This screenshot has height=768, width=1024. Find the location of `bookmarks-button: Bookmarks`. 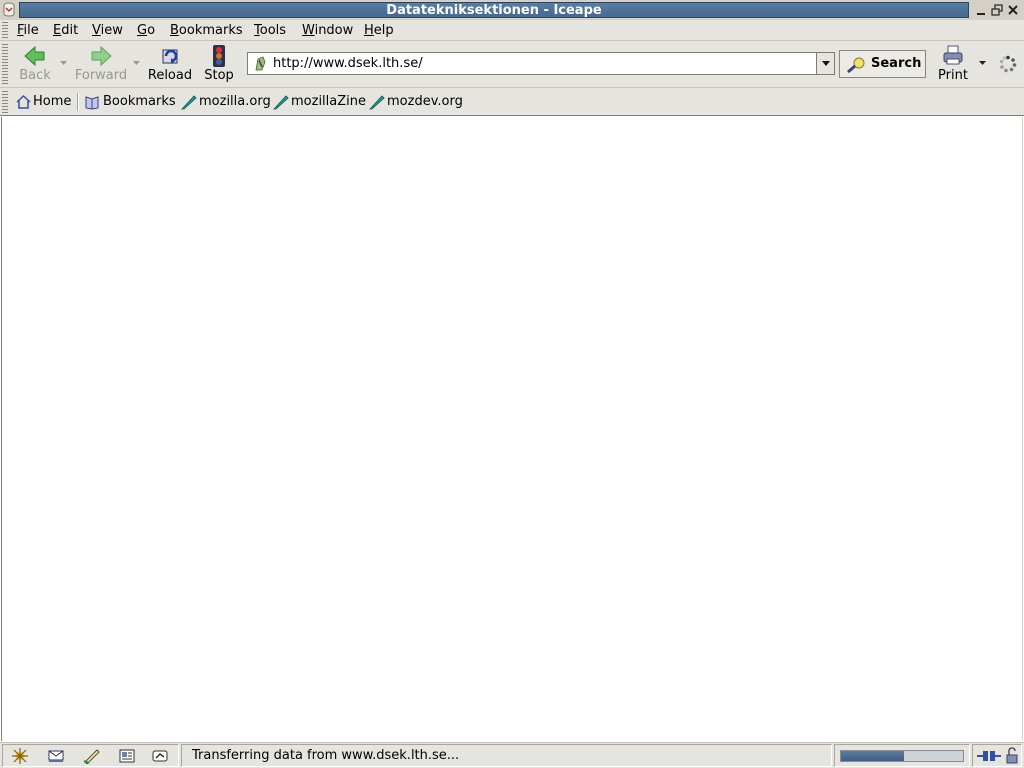

bookmarks-button: Bookmarks is located at coordinates (130, 102).